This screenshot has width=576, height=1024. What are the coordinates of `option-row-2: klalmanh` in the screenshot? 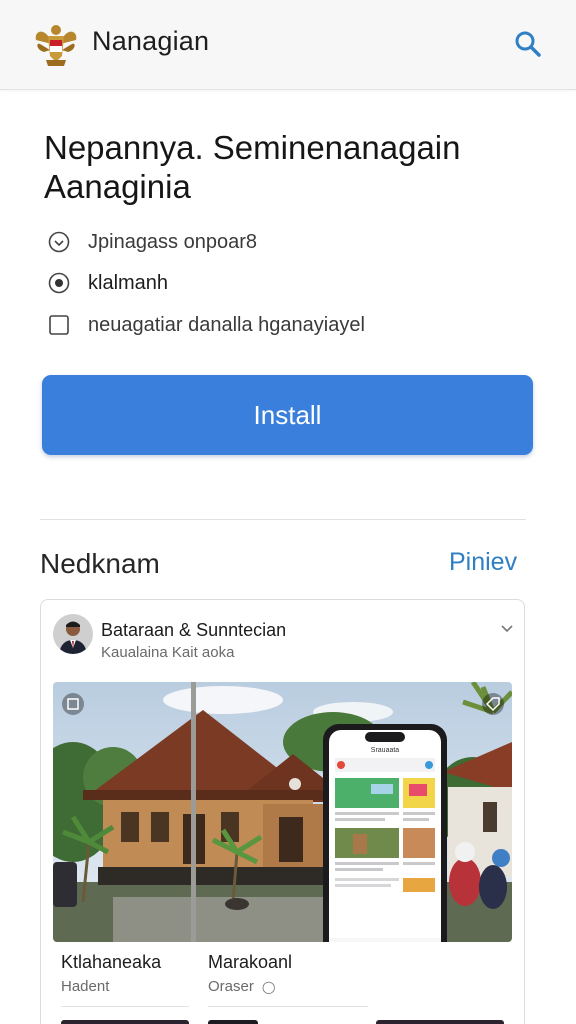 It's located at (108, 283).